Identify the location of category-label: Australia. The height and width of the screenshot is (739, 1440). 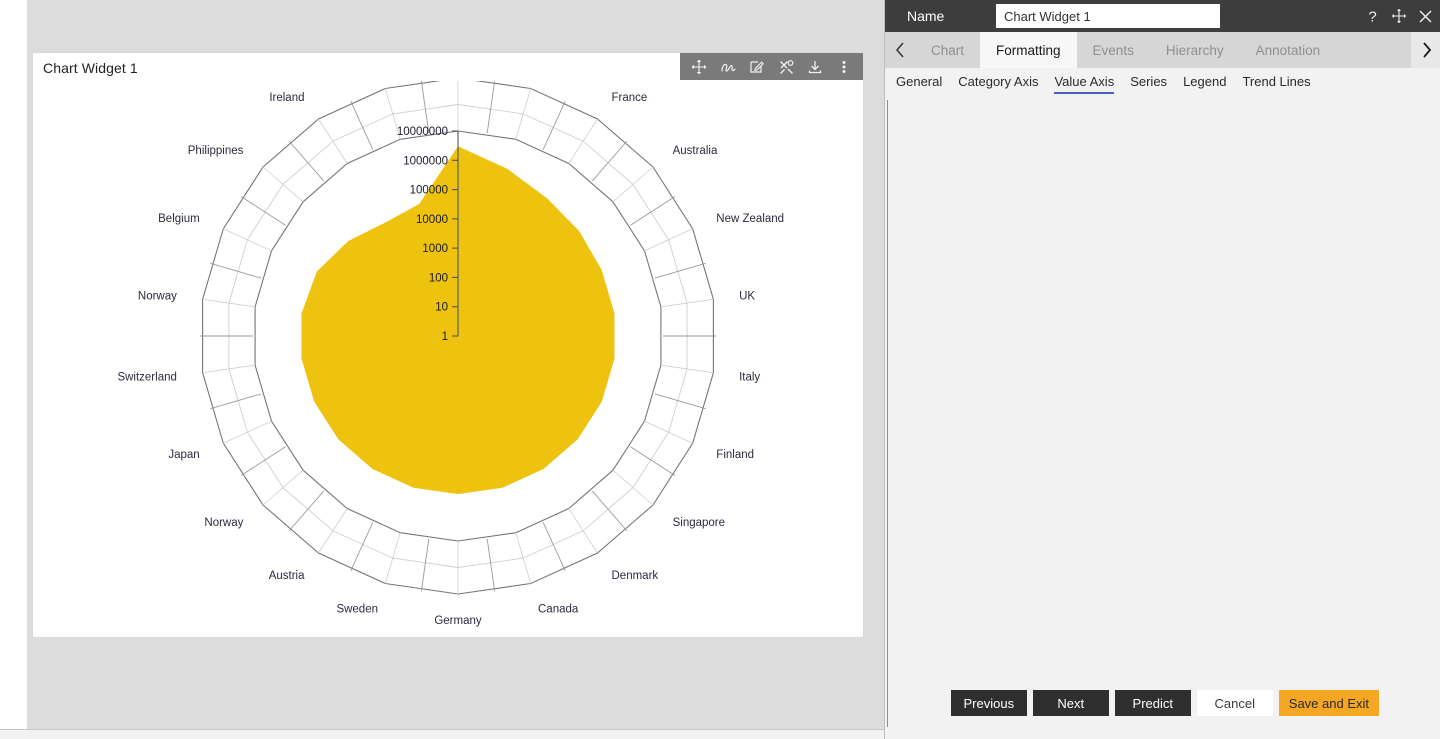
(695, 151).